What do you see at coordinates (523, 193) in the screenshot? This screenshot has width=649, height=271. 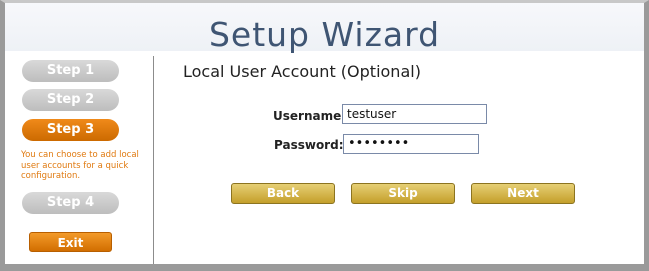 I see `next-button: Next` at bounding box center [523, 193].